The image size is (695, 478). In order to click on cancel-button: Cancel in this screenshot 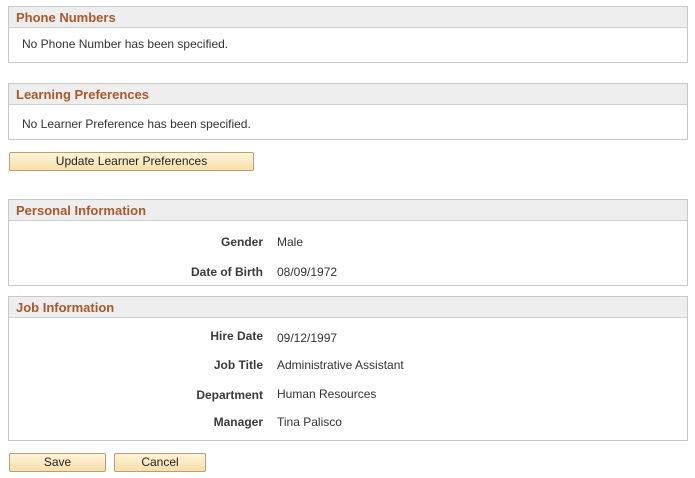, I will do `click(160, 462)`.